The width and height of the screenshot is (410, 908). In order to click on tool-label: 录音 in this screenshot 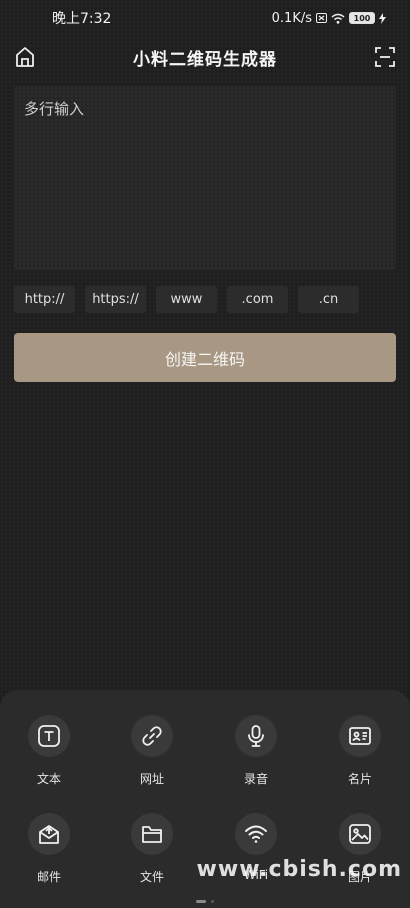, I will do `click(255, 779)`.